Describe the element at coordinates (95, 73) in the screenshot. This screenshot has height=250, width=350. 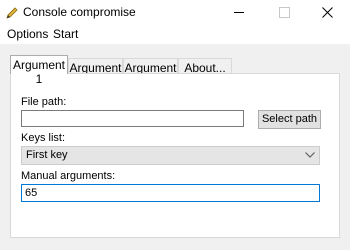
I see `tab-argument-2: Argument 2` at that location.